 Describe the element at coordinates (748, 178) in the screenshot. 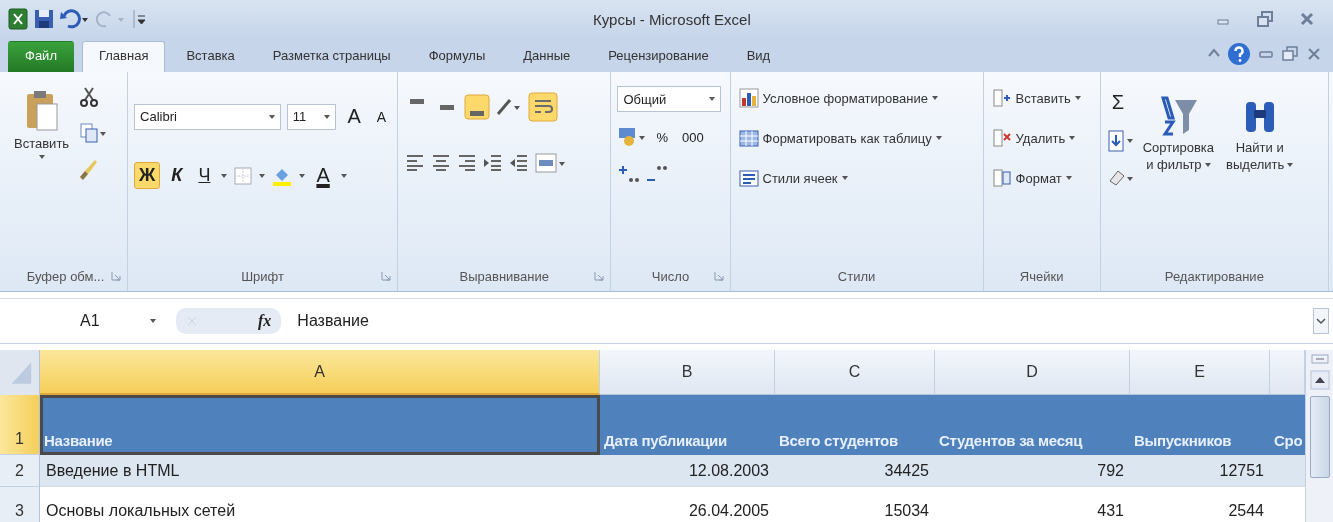

I see `cell-styles-icon` at that location.